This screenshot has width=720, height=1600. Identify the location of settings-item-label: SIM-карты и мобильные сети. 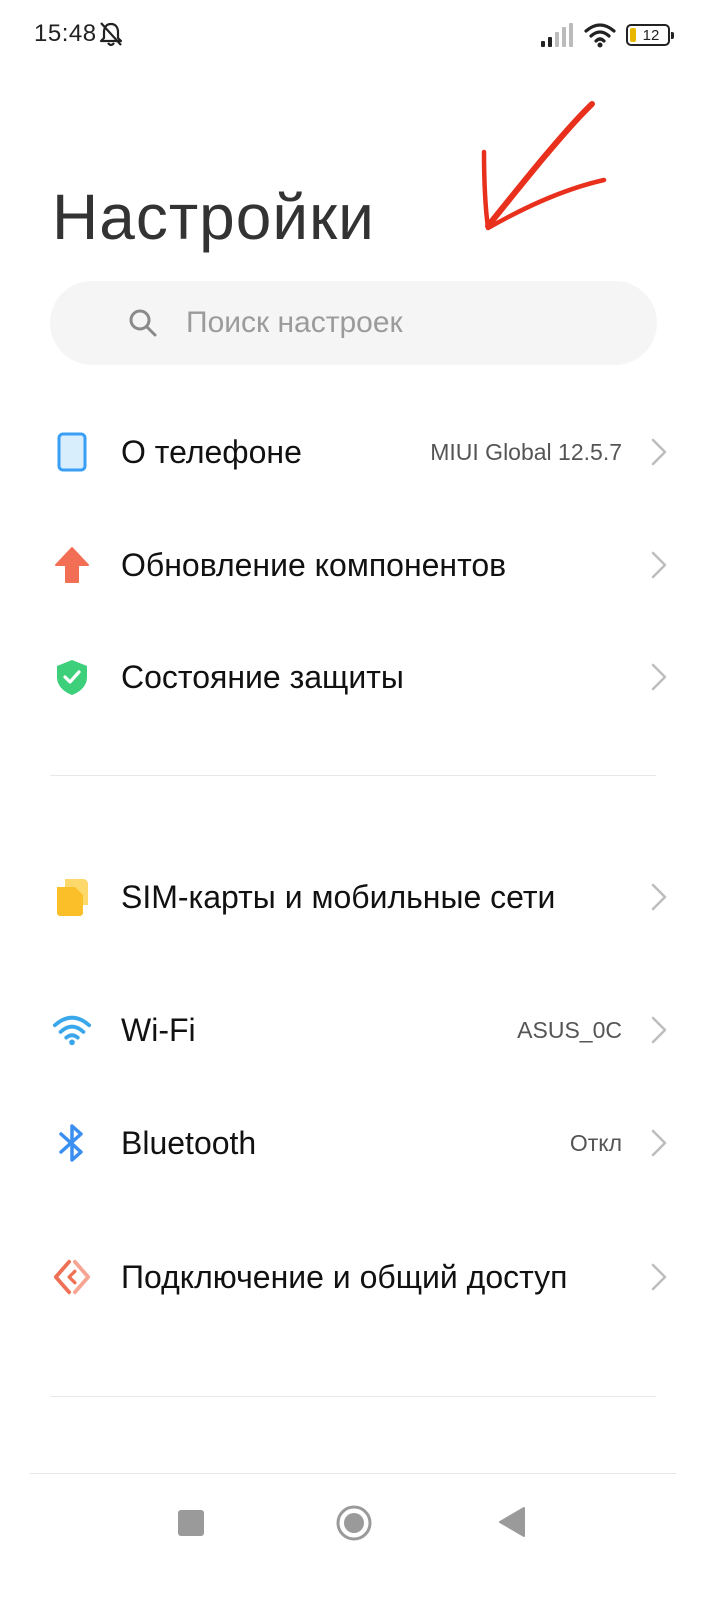
(338, 896).